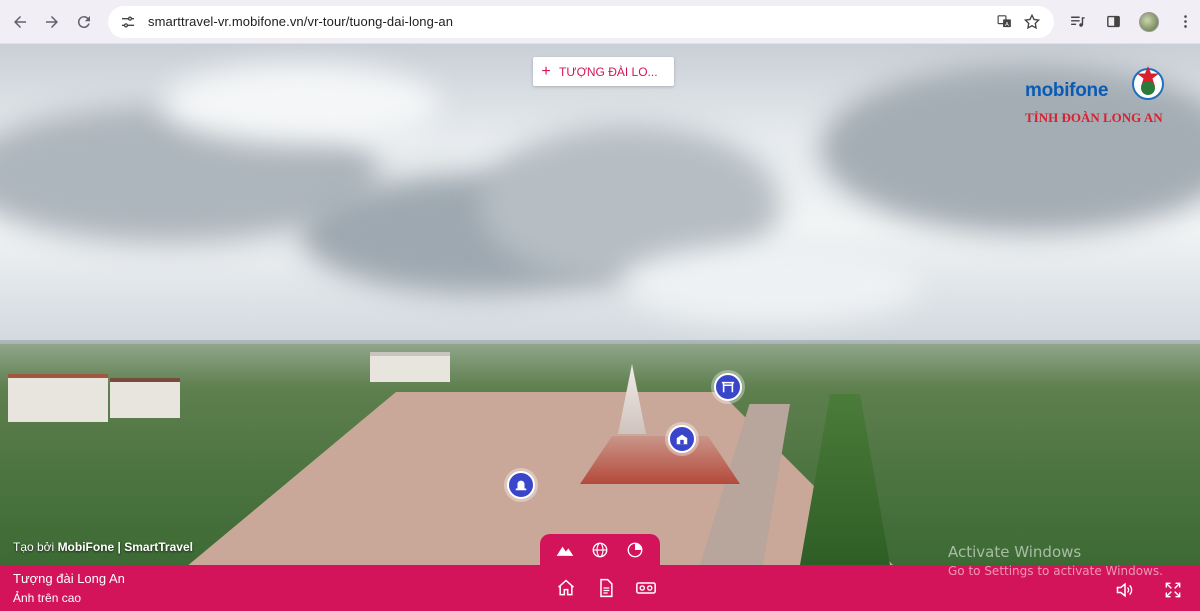 This screenshot has width=1200, height=611. I want to click on back-arrow-icon, so click(20, 21).